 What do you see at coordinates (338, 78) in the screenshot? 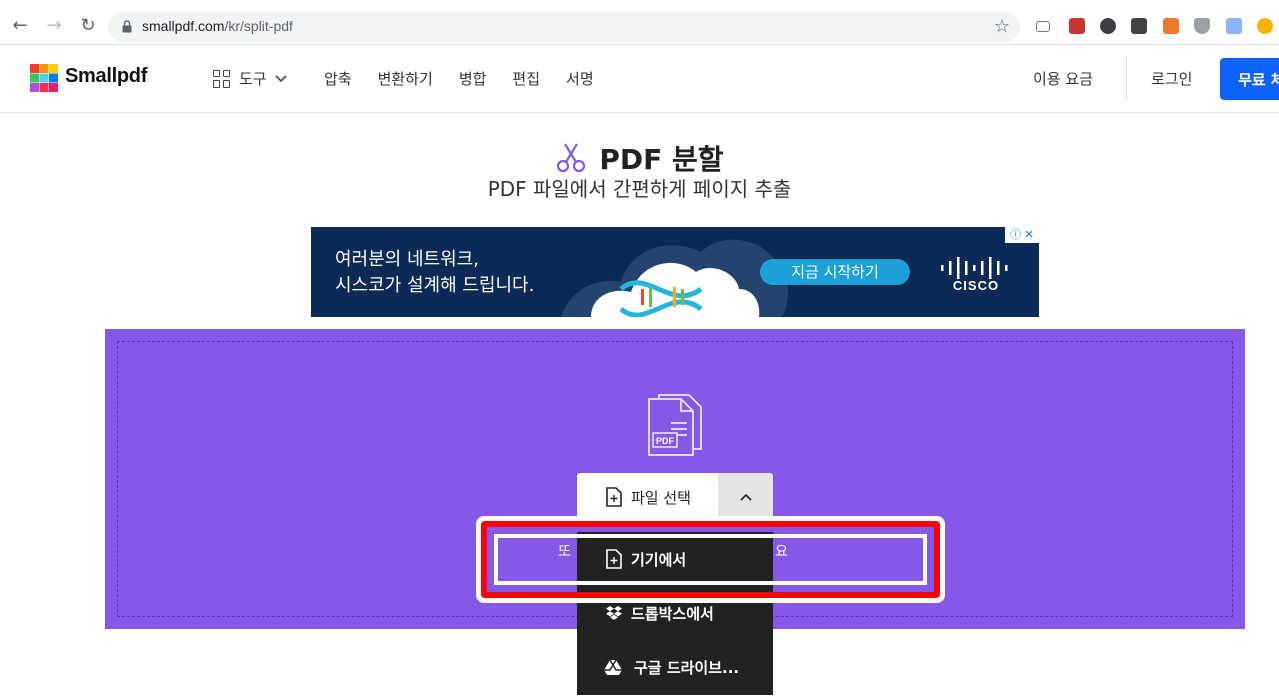
I see `nav-compress: 압축` at bounding box center [338, 78].